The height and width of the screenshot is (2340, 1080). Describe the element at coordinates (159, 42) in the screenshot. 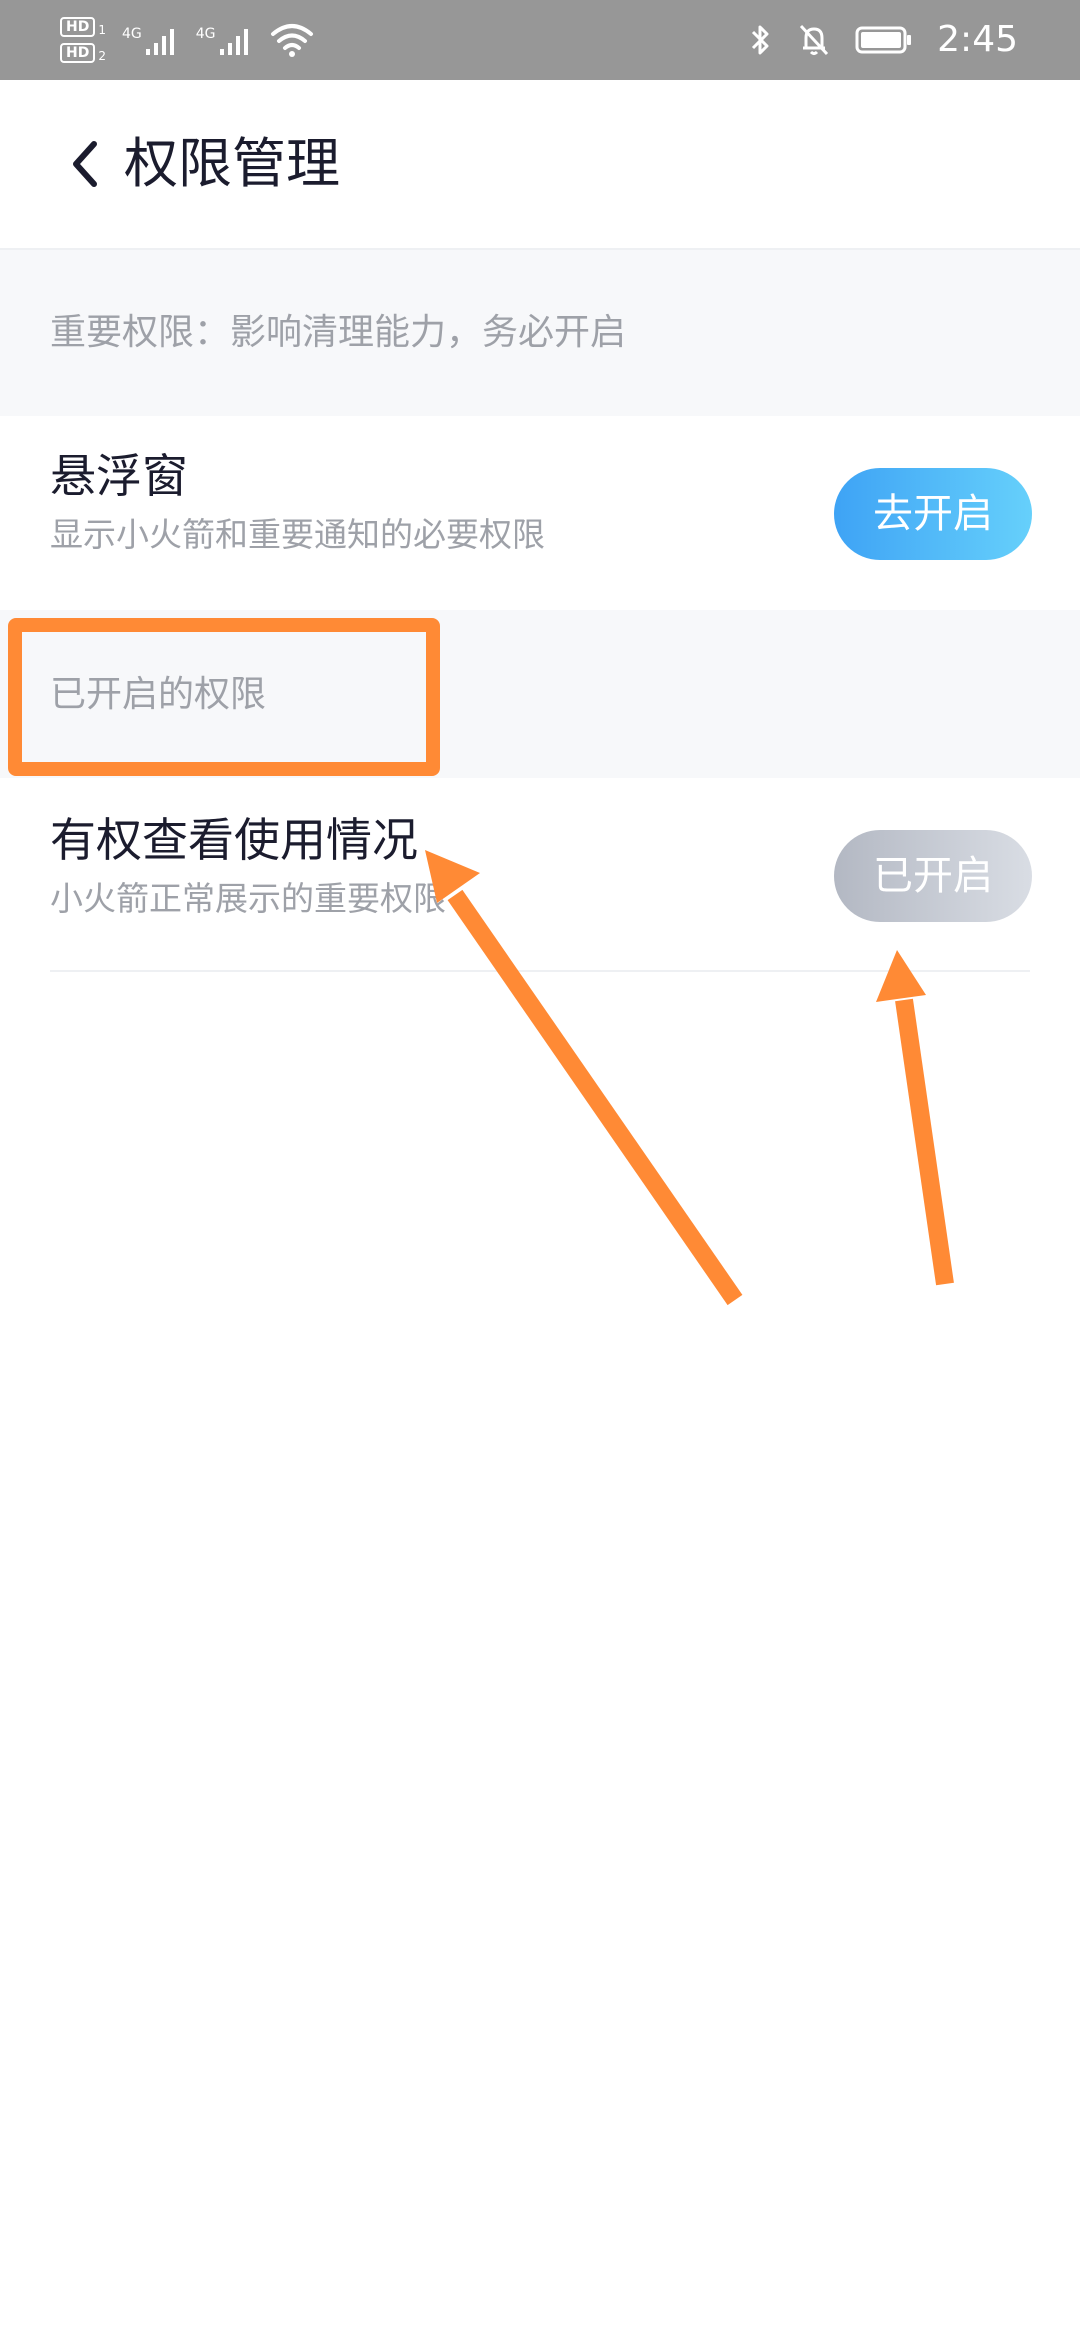

I see `signal-icon` at that location.